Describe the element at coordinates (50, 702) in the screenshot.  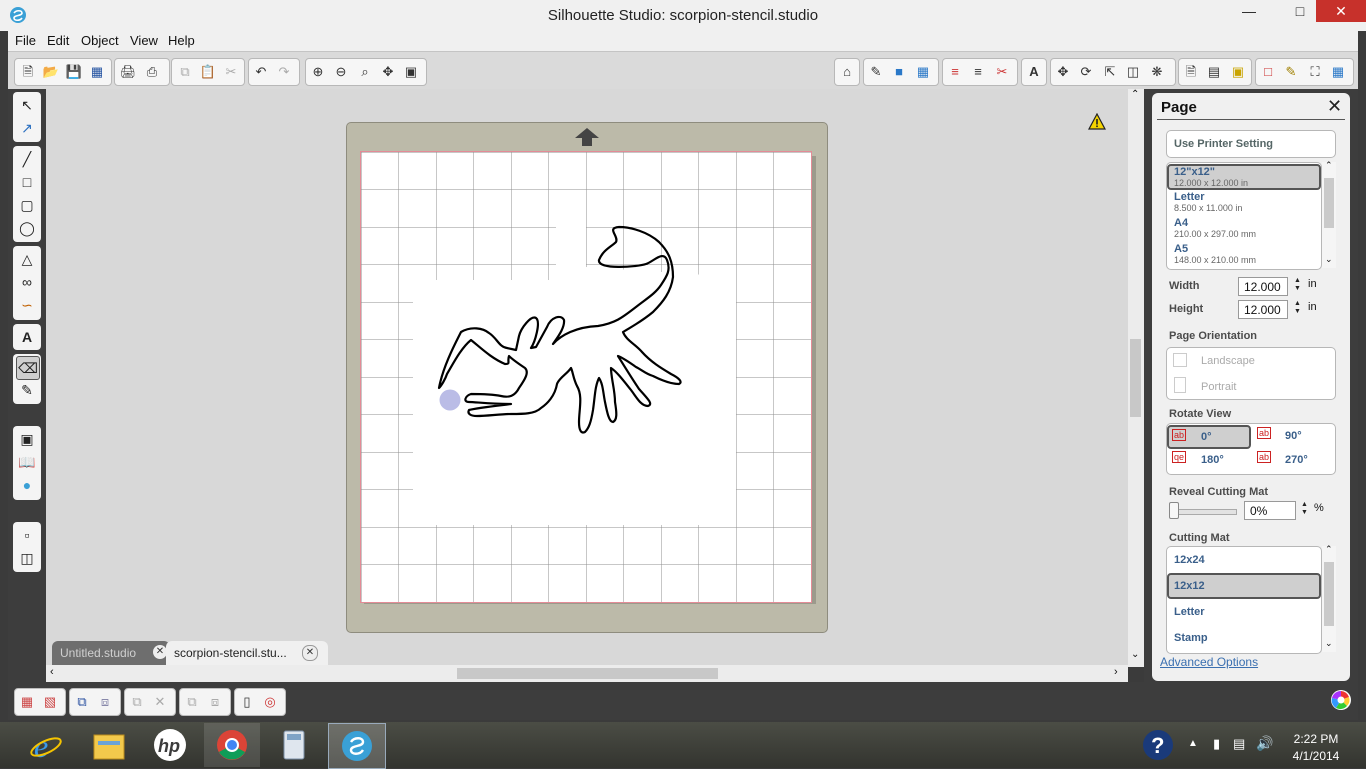
I see `ungroup-icon: ▧` at that location.